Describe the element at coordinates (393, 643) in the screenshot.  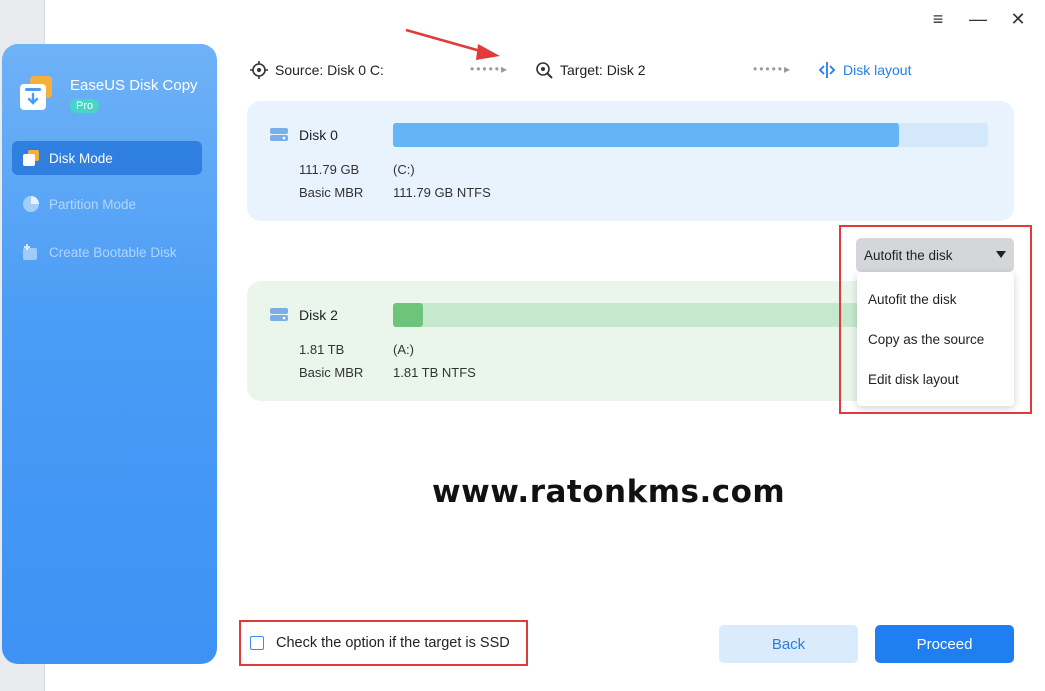
I see `ssd-checkbox-label: Check the option if the target is SSD` at that location.